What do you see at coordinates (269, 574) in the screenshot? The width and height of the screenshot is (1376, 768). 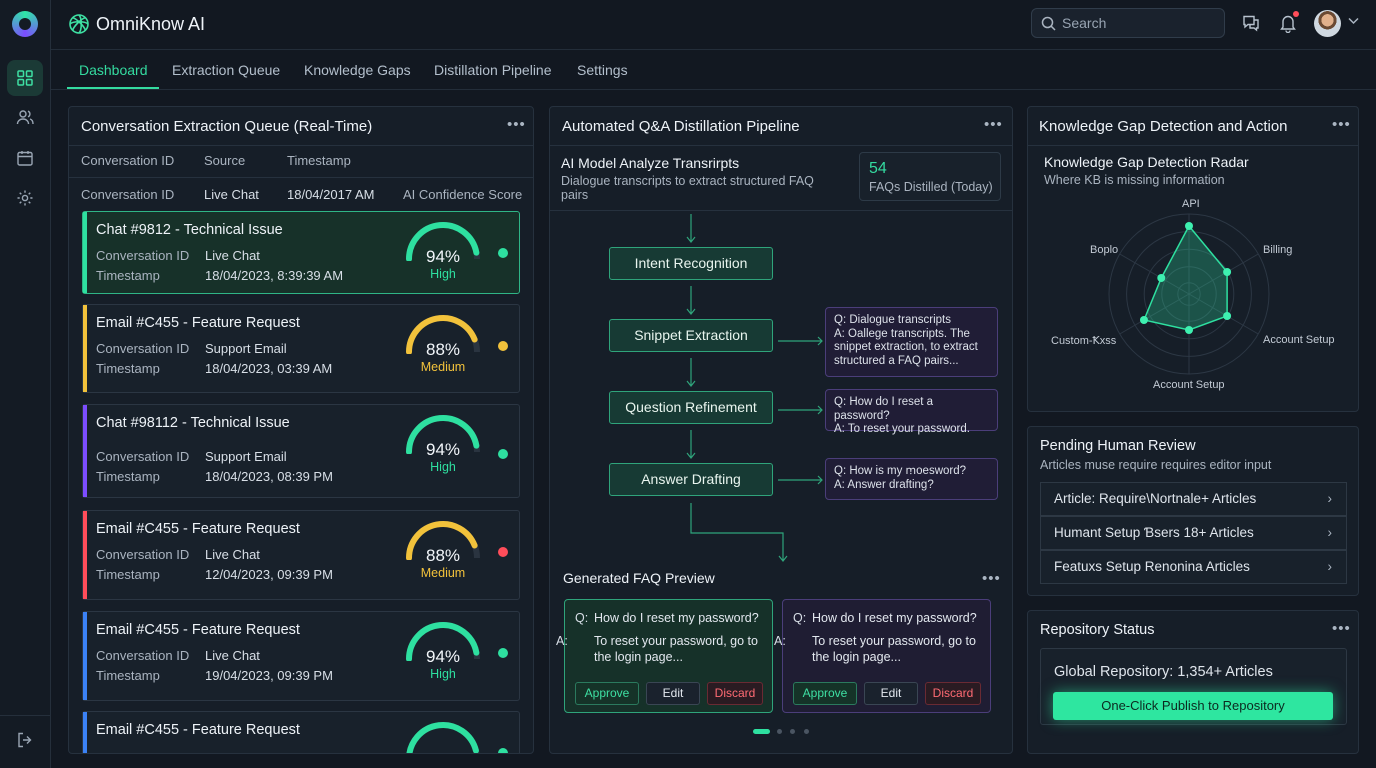 I see `field-value: 12/04/2023, 09:39 PM` at bounding box center [269, 574].